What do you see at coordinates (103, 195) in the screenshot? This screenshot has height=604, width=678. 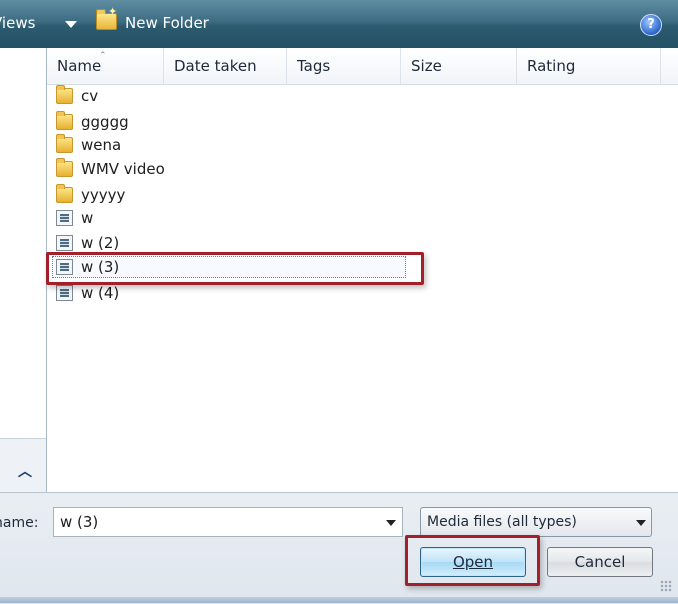 I see `item-label: yyyyy` at bounding box center [103, 195].